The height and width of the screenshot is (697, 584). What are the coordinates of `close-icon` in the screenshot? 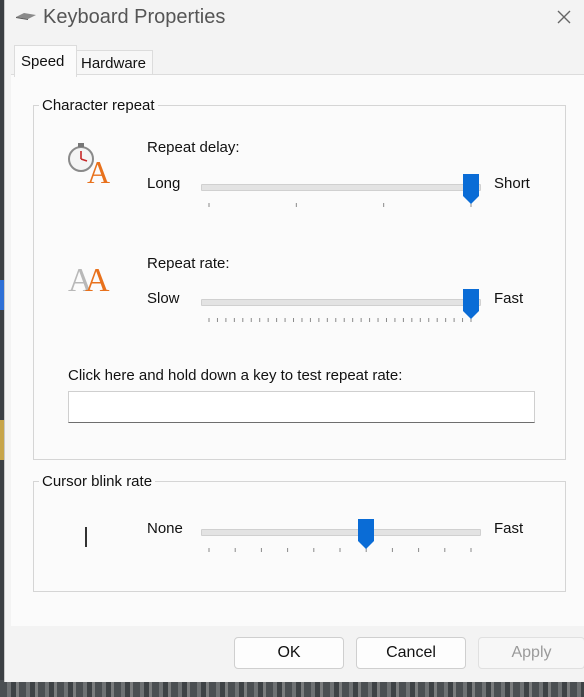 It's located at (564, 17).